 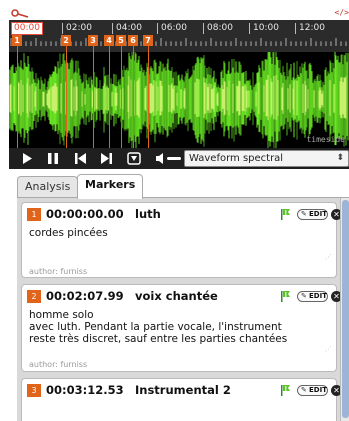 I want to click on marker-flag: 7, so click(x=148, y=40).